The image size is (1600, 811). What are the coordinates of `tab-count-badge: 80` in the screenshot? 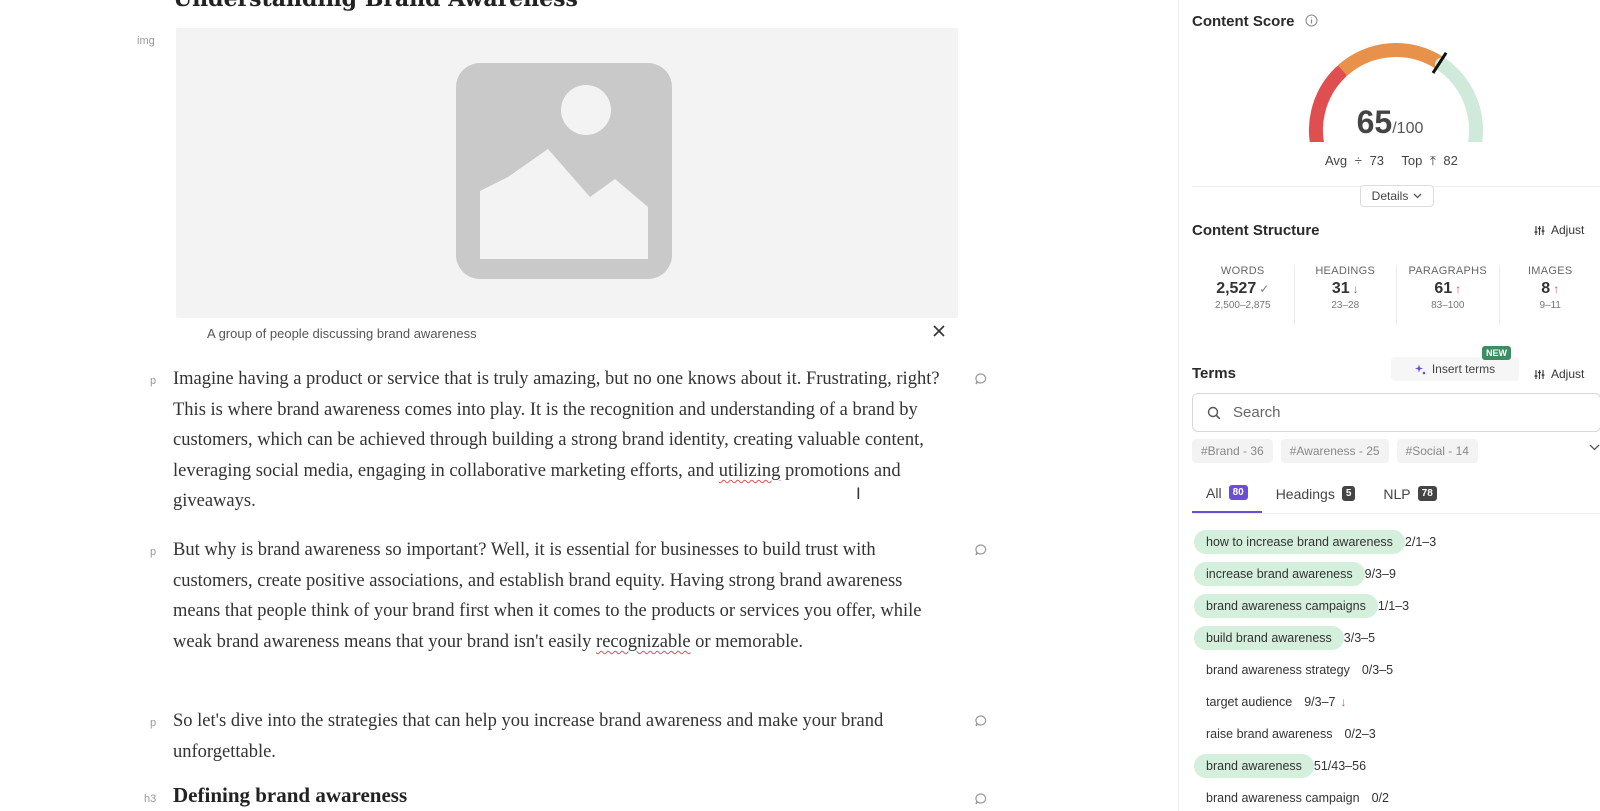 It's located at (1238, 492).